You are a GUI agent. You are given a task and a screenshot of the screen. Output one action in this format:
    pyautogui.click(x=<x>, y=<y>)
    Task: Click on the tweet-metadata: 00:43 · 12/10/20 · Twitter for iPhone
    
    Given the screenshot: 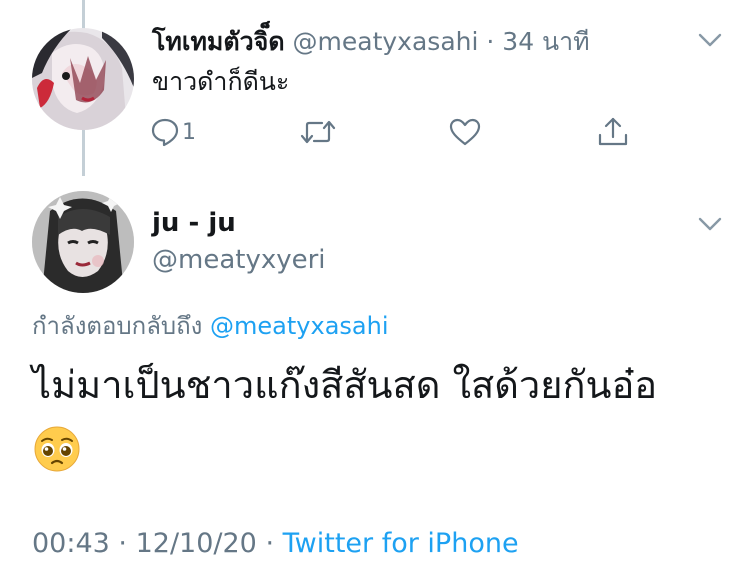 What is the action you would take?
    pyautogui.click(x=275, y=544)
    